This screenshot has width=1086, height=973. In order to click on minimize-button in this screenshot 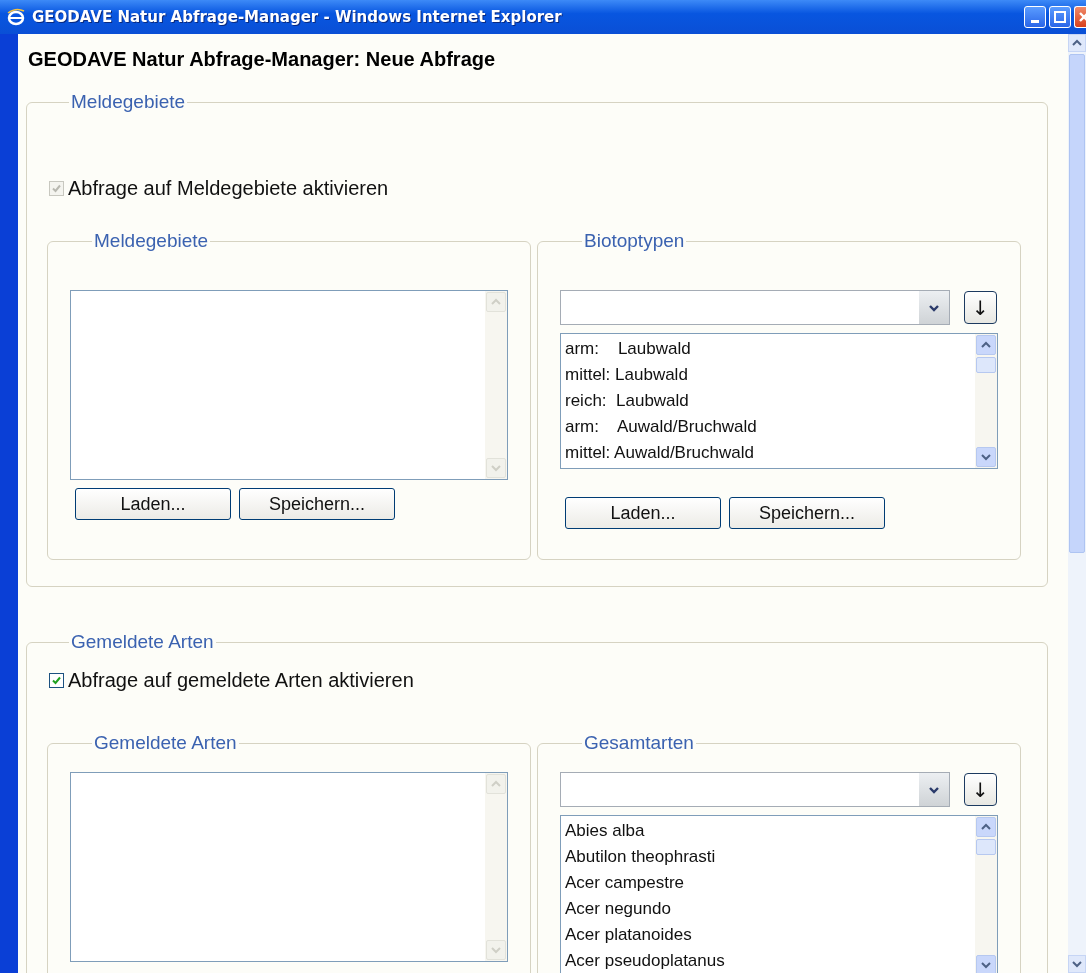, I will do `click(1035, 17)`.